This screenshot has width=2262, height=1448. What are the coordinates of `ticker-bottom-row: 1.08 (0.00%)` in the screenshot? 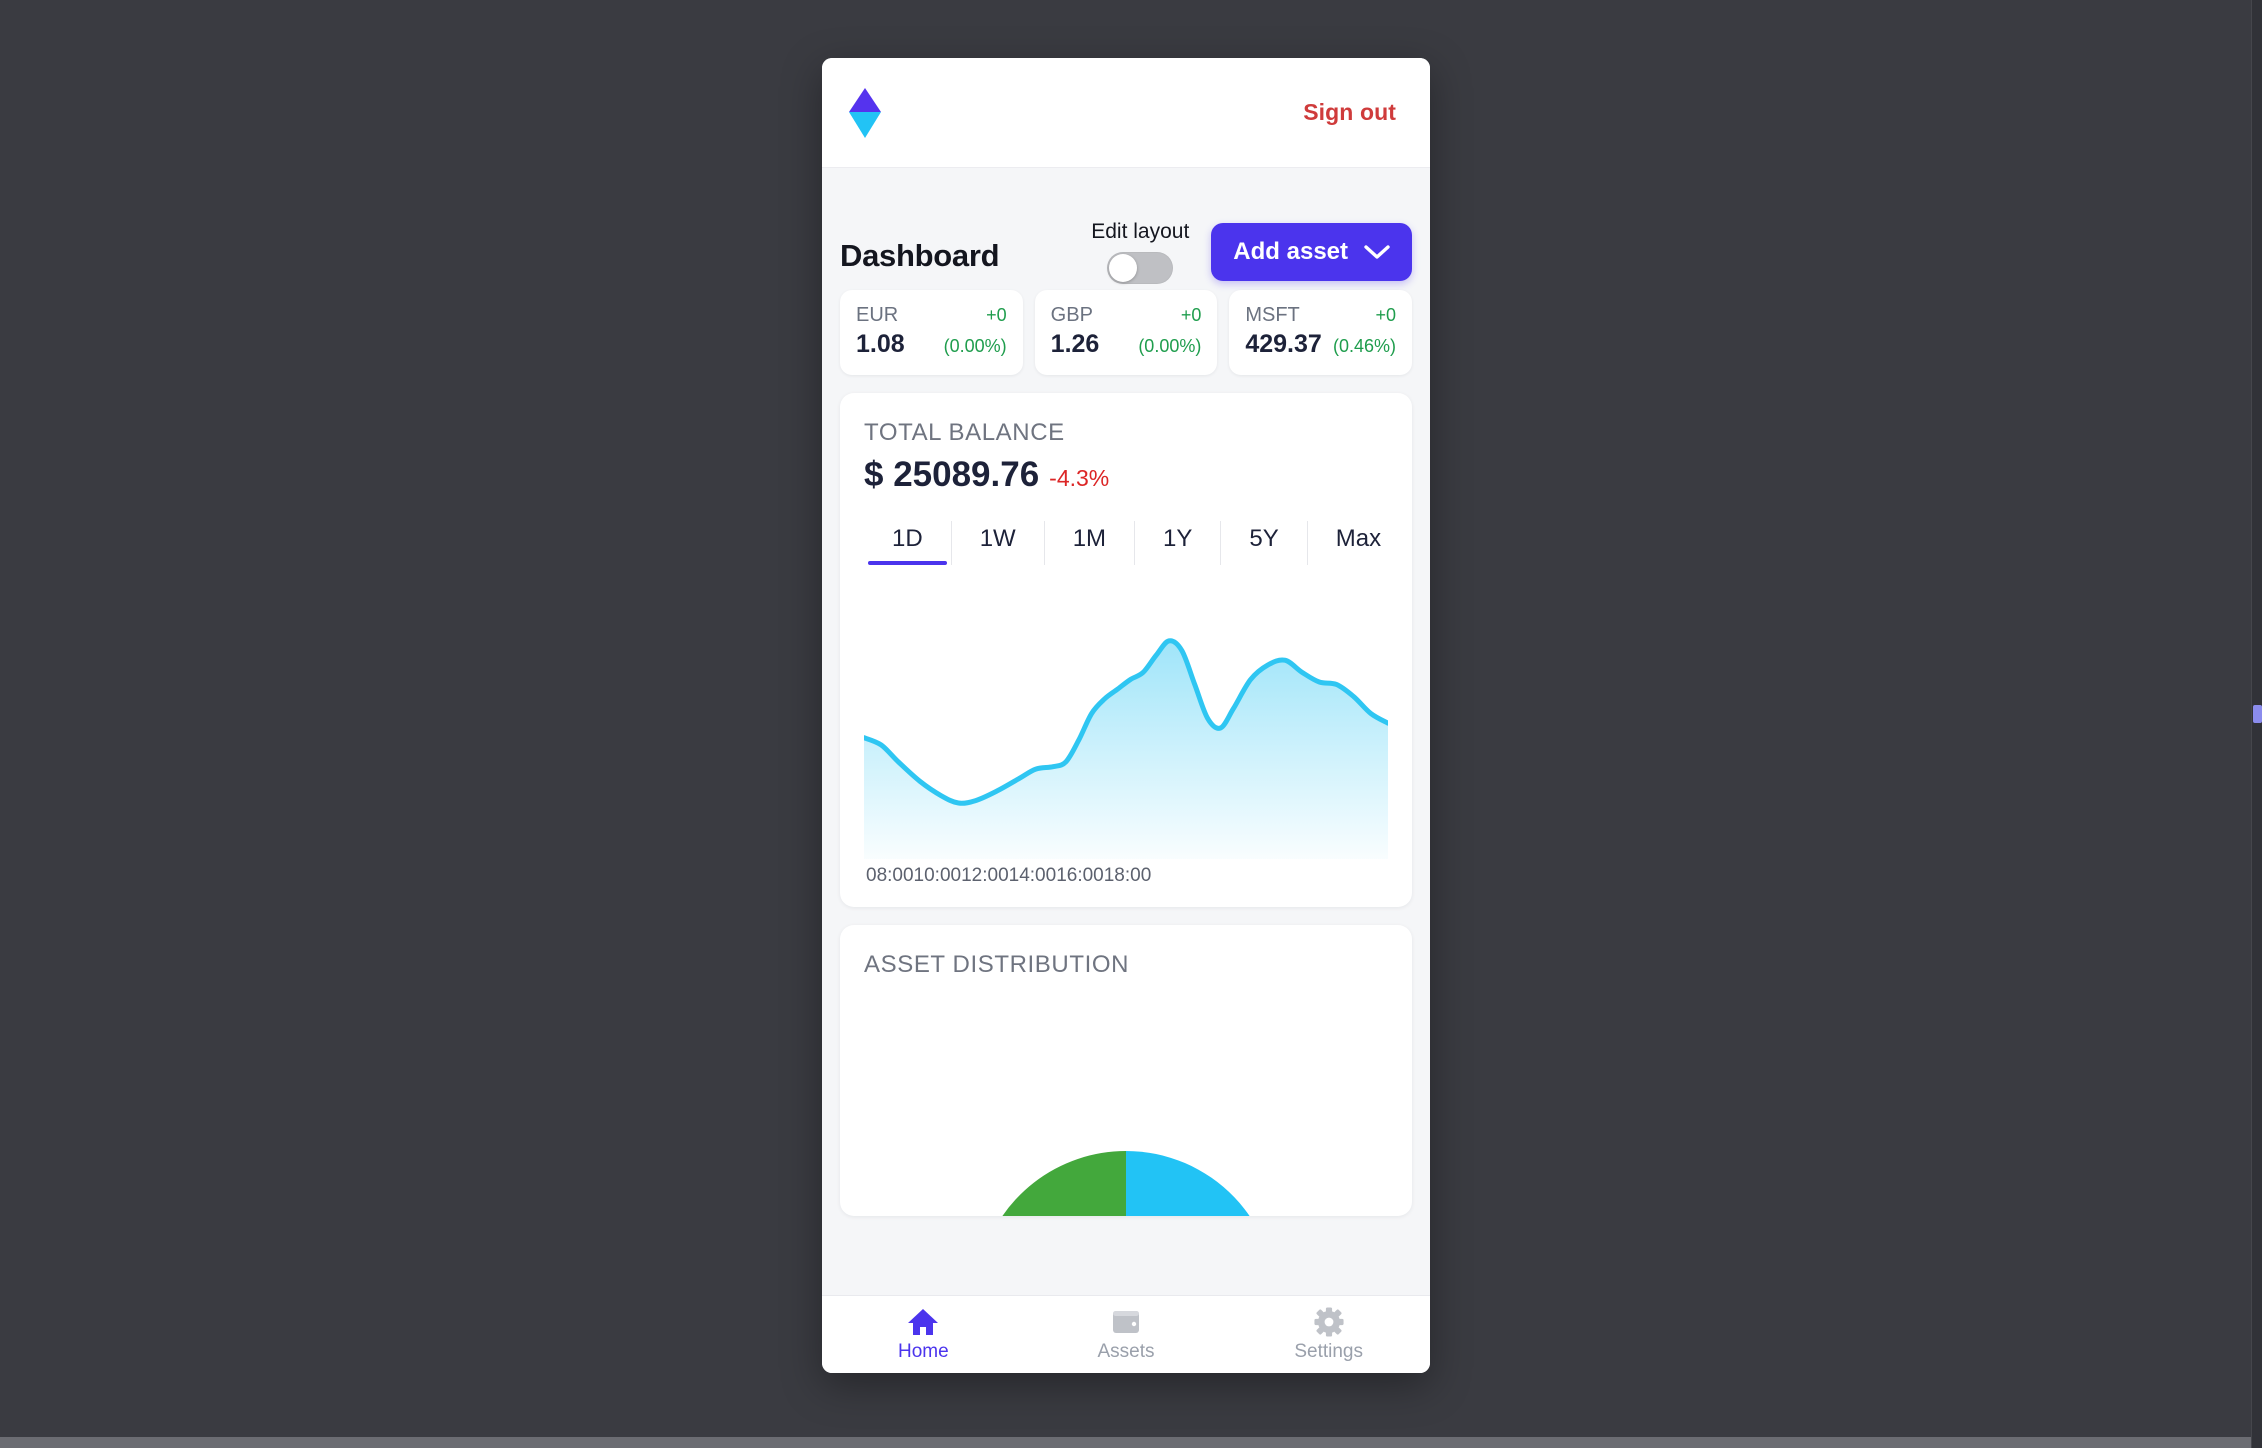 It's located at (931, 343).